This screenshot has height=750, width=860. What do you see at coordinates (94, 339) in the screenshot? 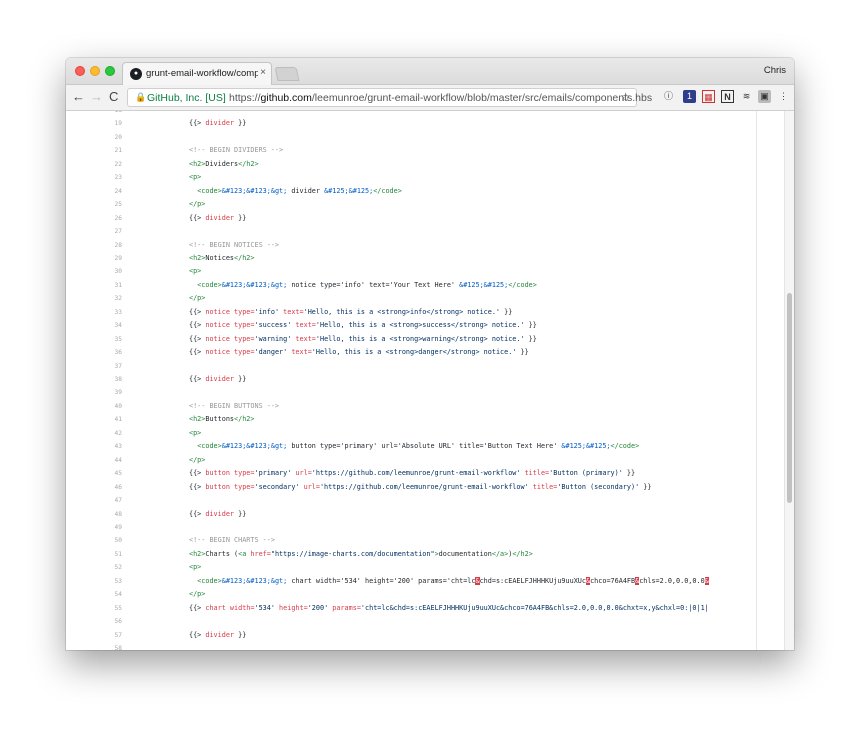
I see `line-number: 35` at bounding box center [94, 339].